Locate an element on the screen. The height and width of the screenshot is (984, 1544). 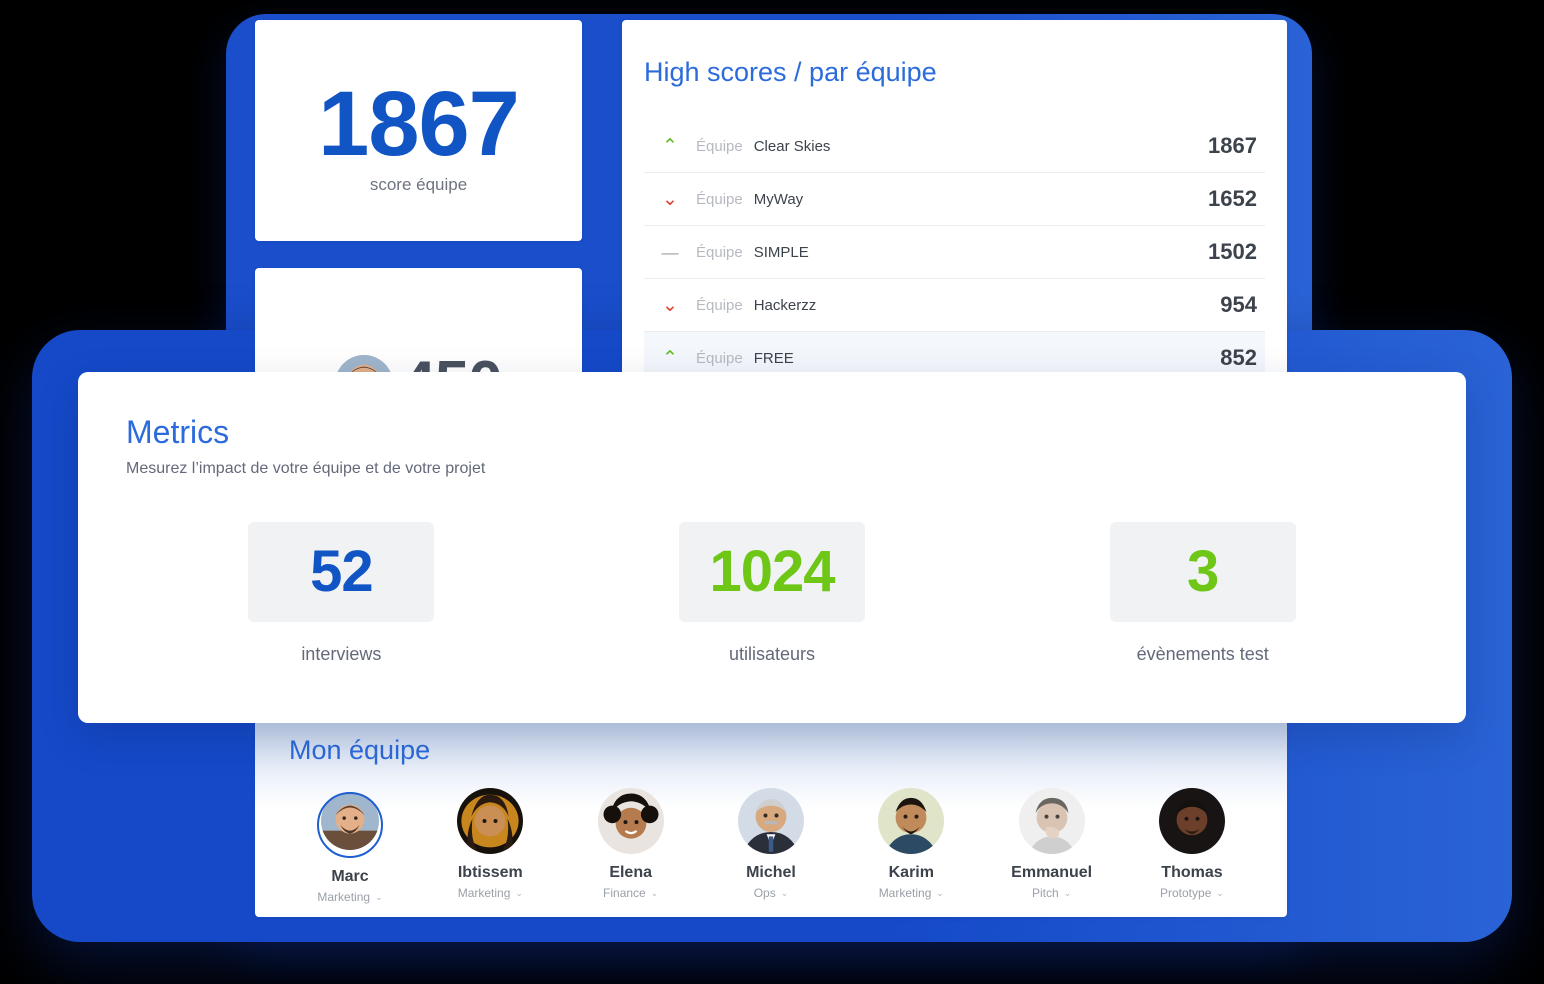
high-scores-row: ⌄ Équipe Hackerzz 954 is located at coordinates (954, 305).